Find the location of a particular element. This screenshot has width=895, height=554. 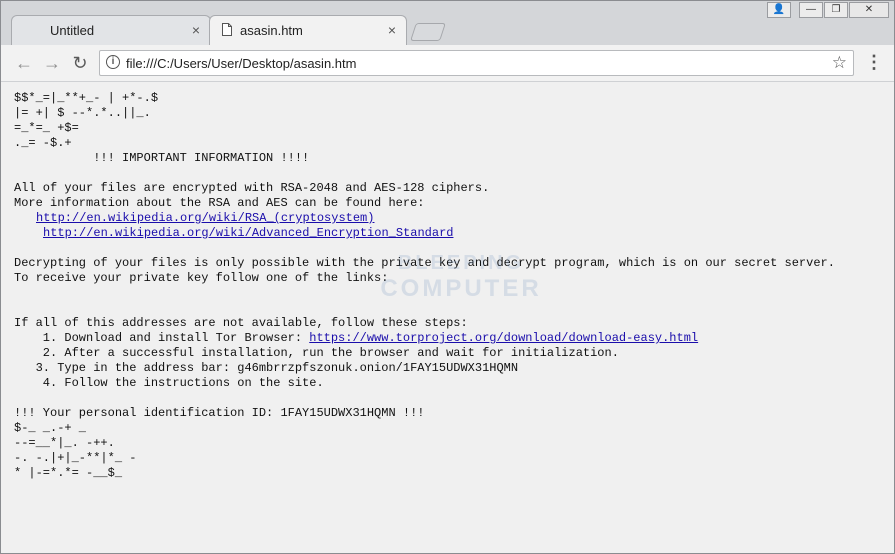

ascii-art-line: --=__*|_. -++. is located at coordinates (64, 443).